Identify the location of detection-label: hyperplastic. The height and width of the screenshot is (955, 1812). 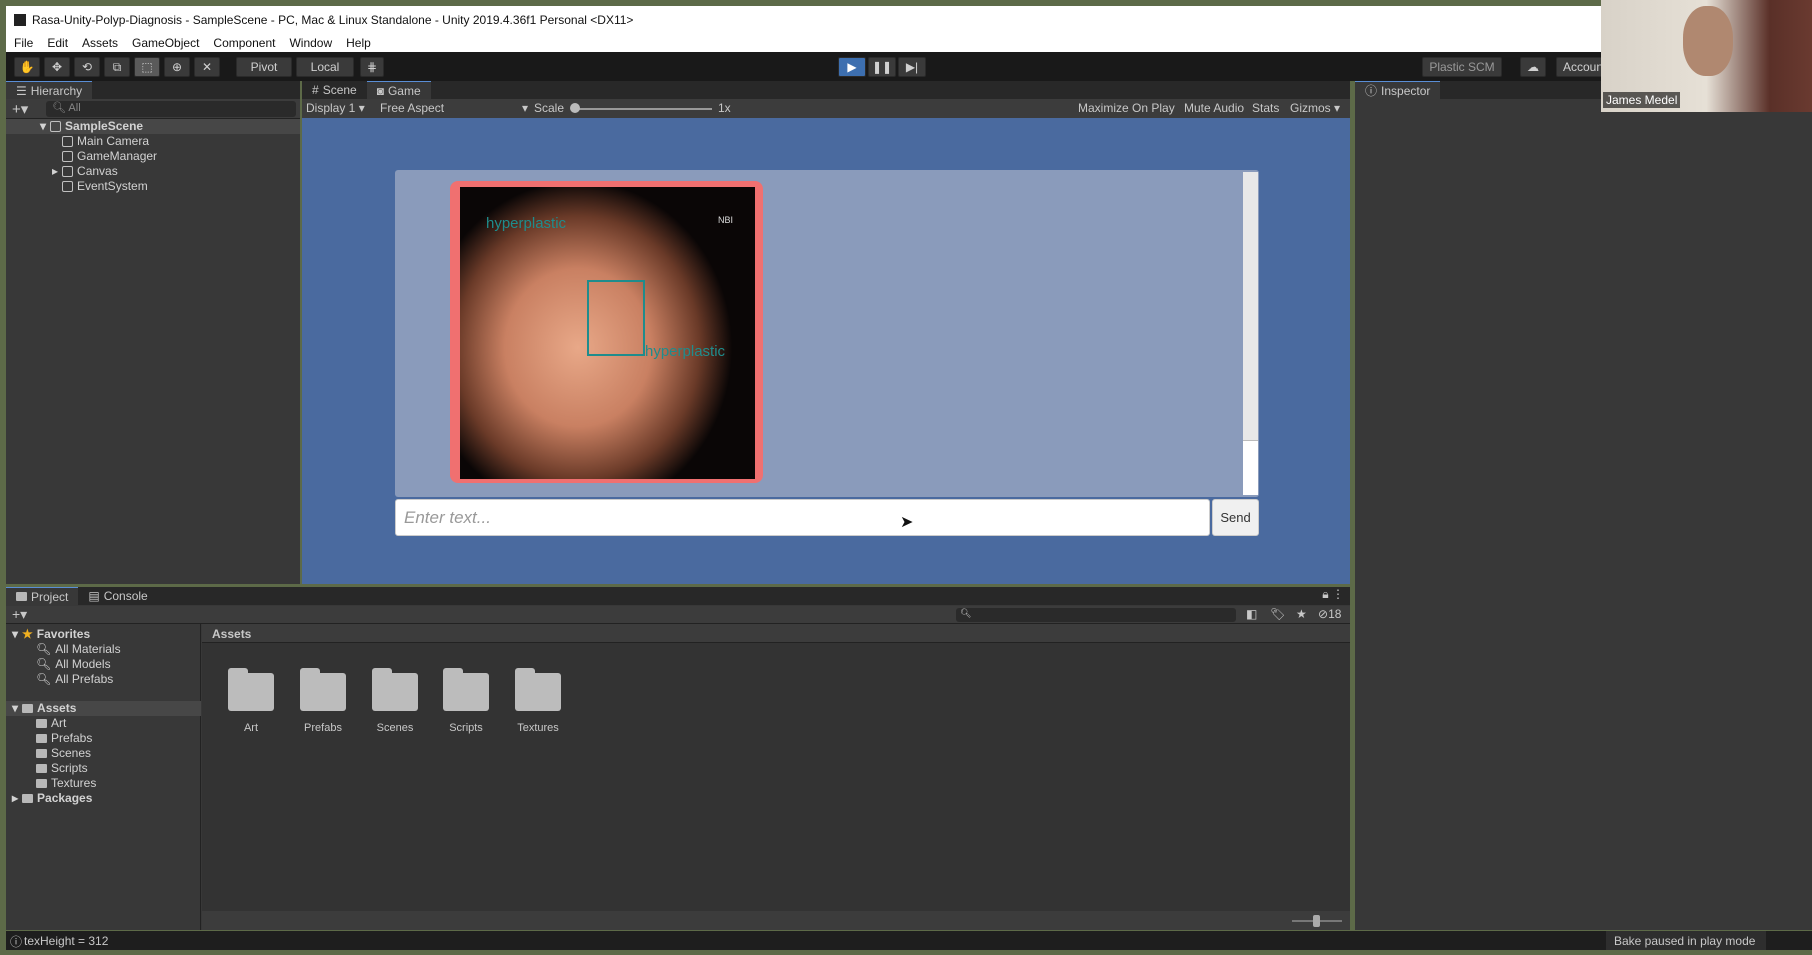
(526, 223).